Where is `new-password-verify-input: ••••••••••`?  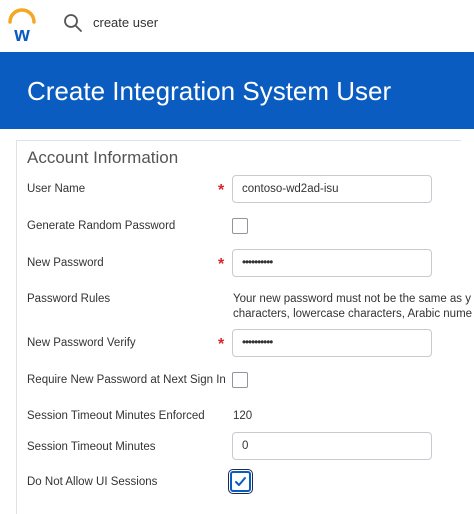
new-password-verify-input: •••••••••• is located at coordinates (332, 343).